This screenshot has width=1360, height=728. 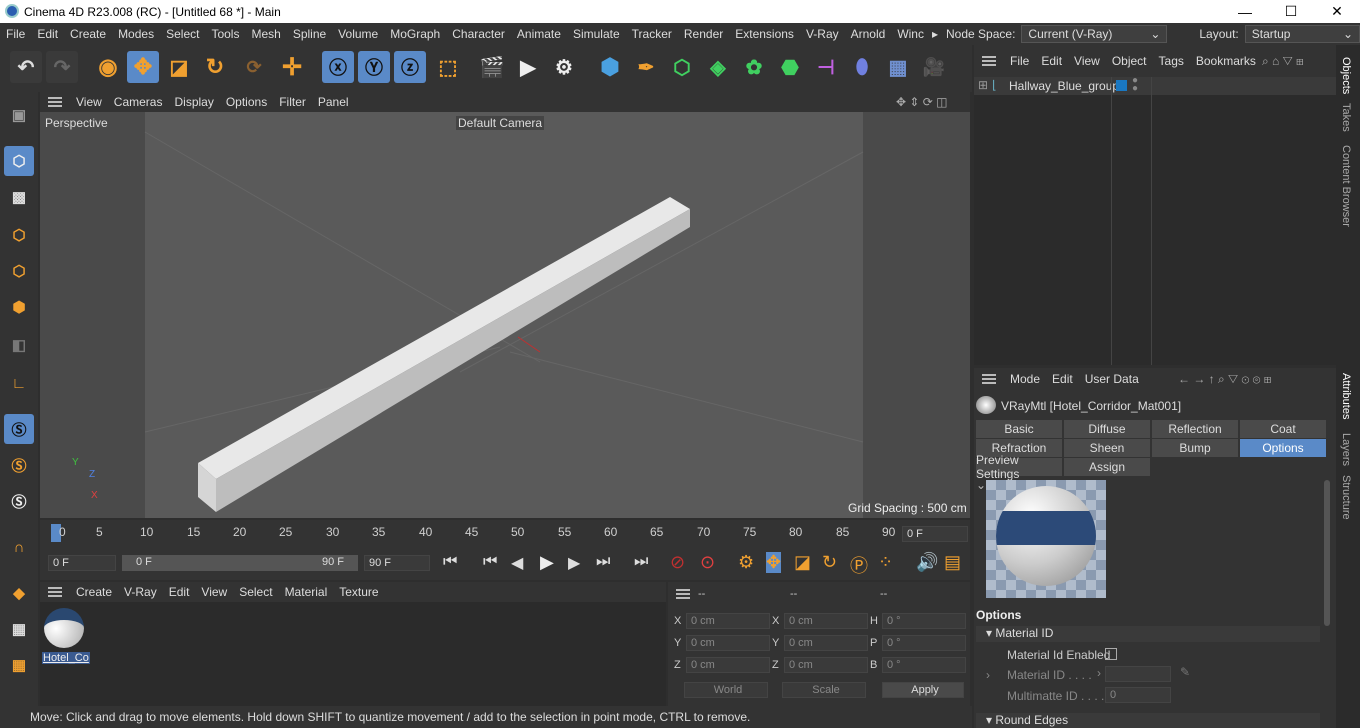 I want to click on attr-menu-userdata: User Data, so click(x=1112, y=379).